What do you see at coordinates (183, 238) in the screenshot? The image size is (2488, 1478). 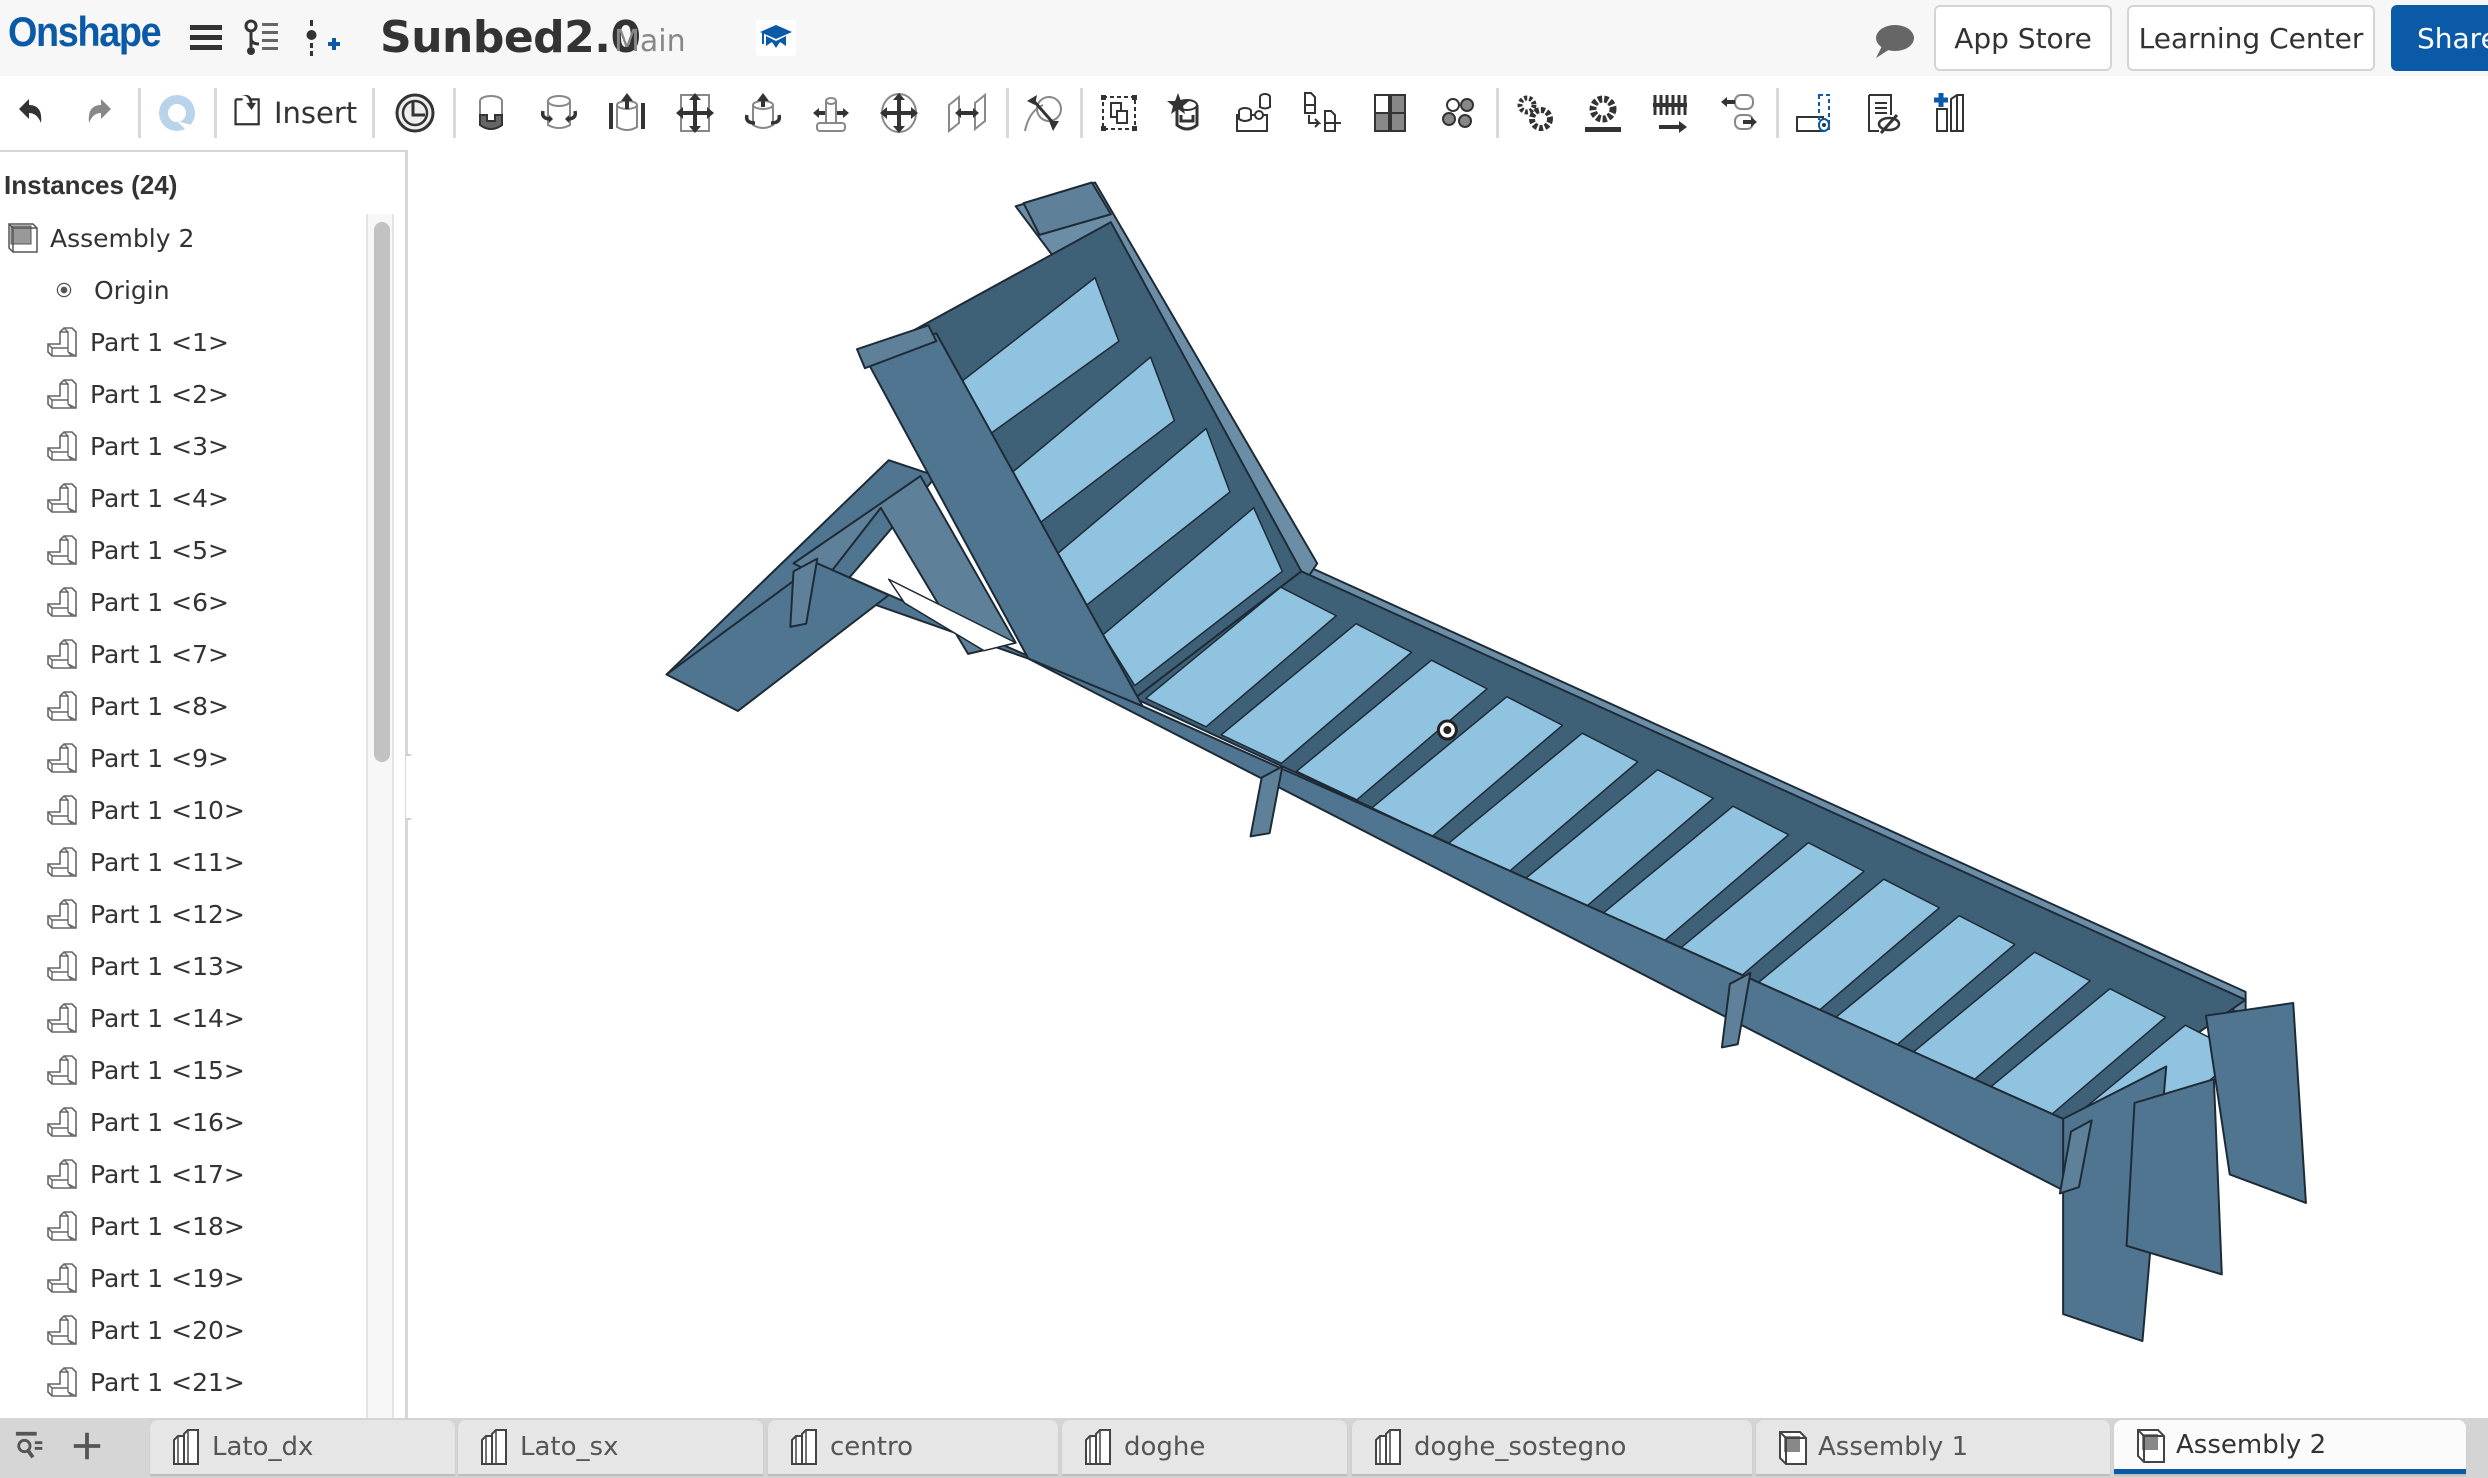 I see `tree-root-assembly: Assembly 2` at bounding box center [183, 238].